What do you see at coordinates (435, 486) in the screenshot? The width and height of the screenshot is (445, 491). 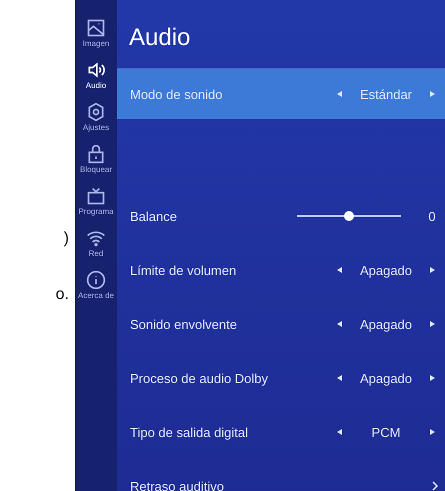 I see `chevron-right-icon` at bounding box center [435, 486].